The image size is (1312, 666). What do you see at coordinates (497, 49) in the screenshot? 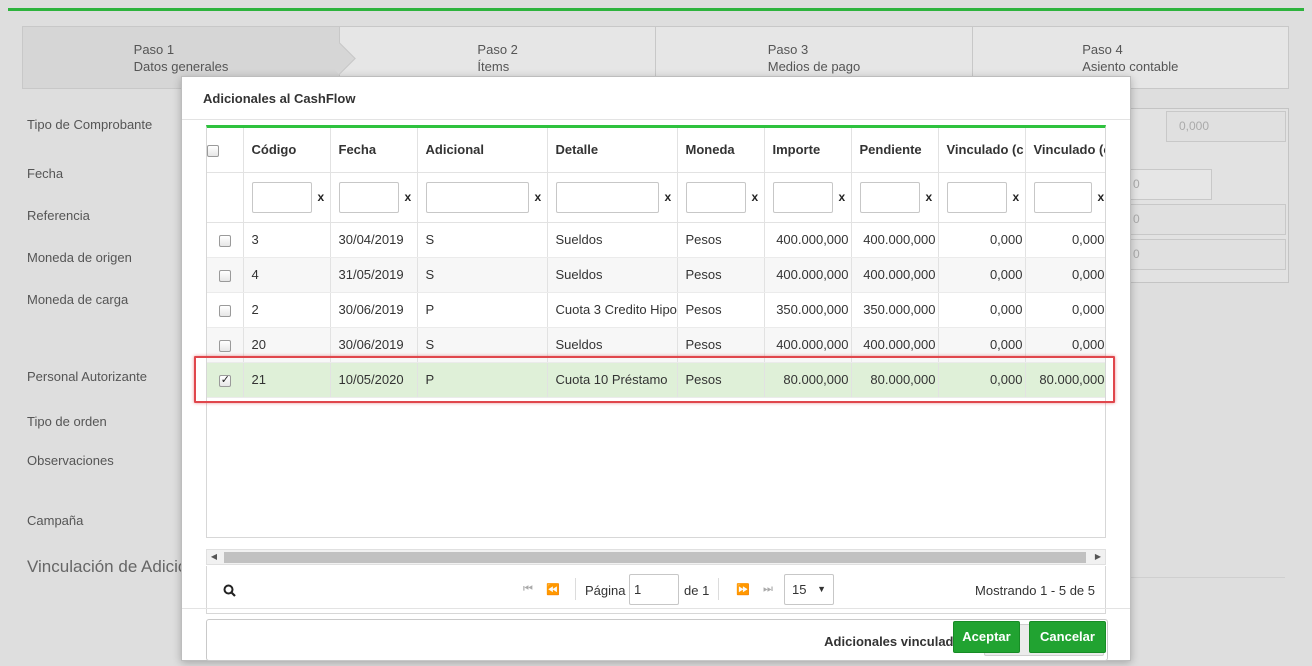
I see `step-title: Paso 2` at bounding box center [497, 49].